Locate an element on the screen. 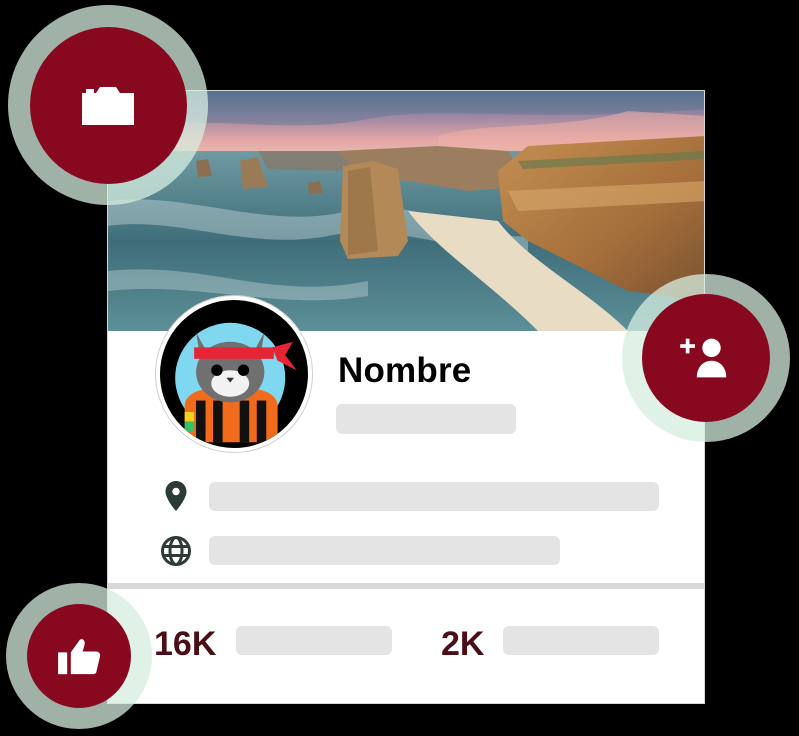 Image resolution: width=799 pixels, height=736 pixels. camera-button is located at coordinates (108, 105).